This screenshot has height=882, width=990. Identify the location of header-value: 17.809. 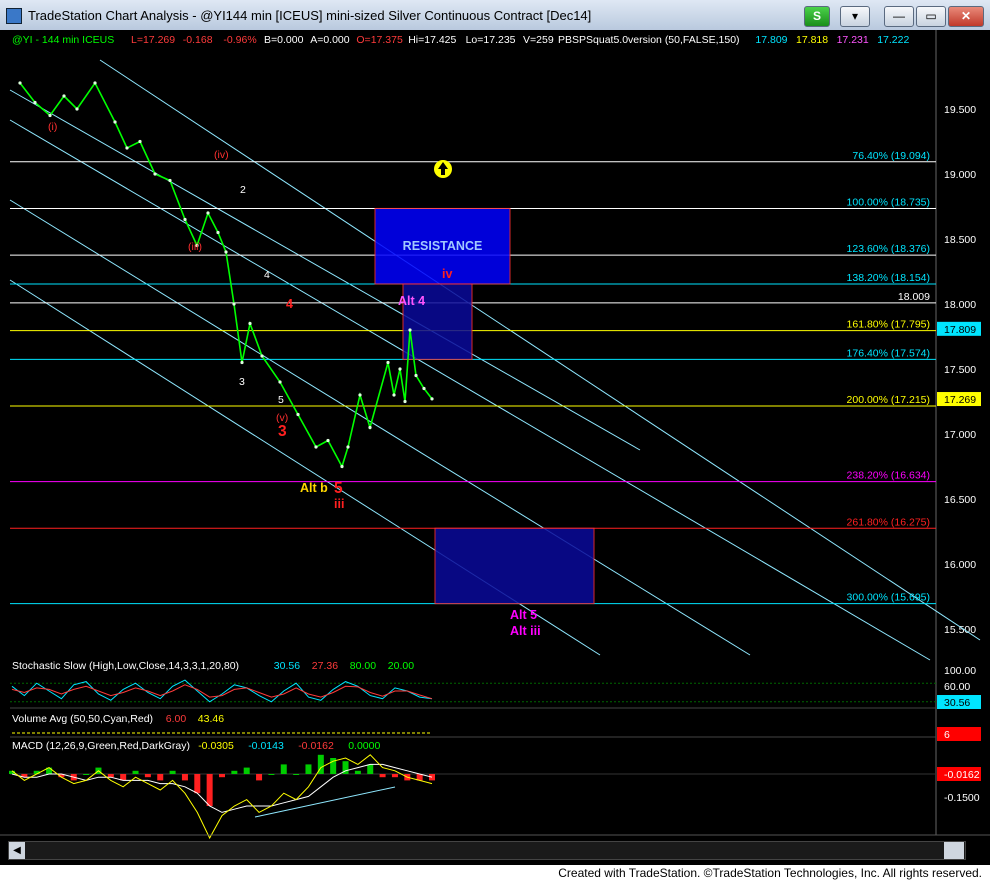
(771, 40).